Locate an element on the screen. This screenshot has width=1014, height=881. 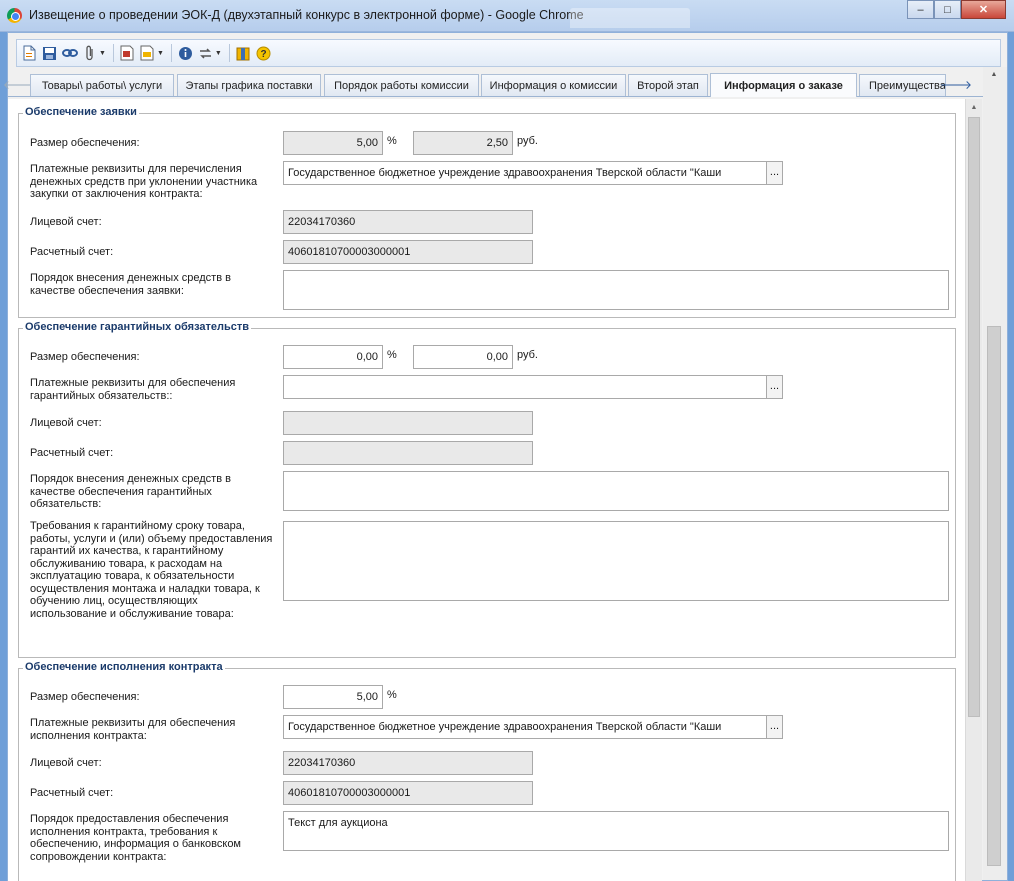
report-icon is located at coordinates (127, 53).